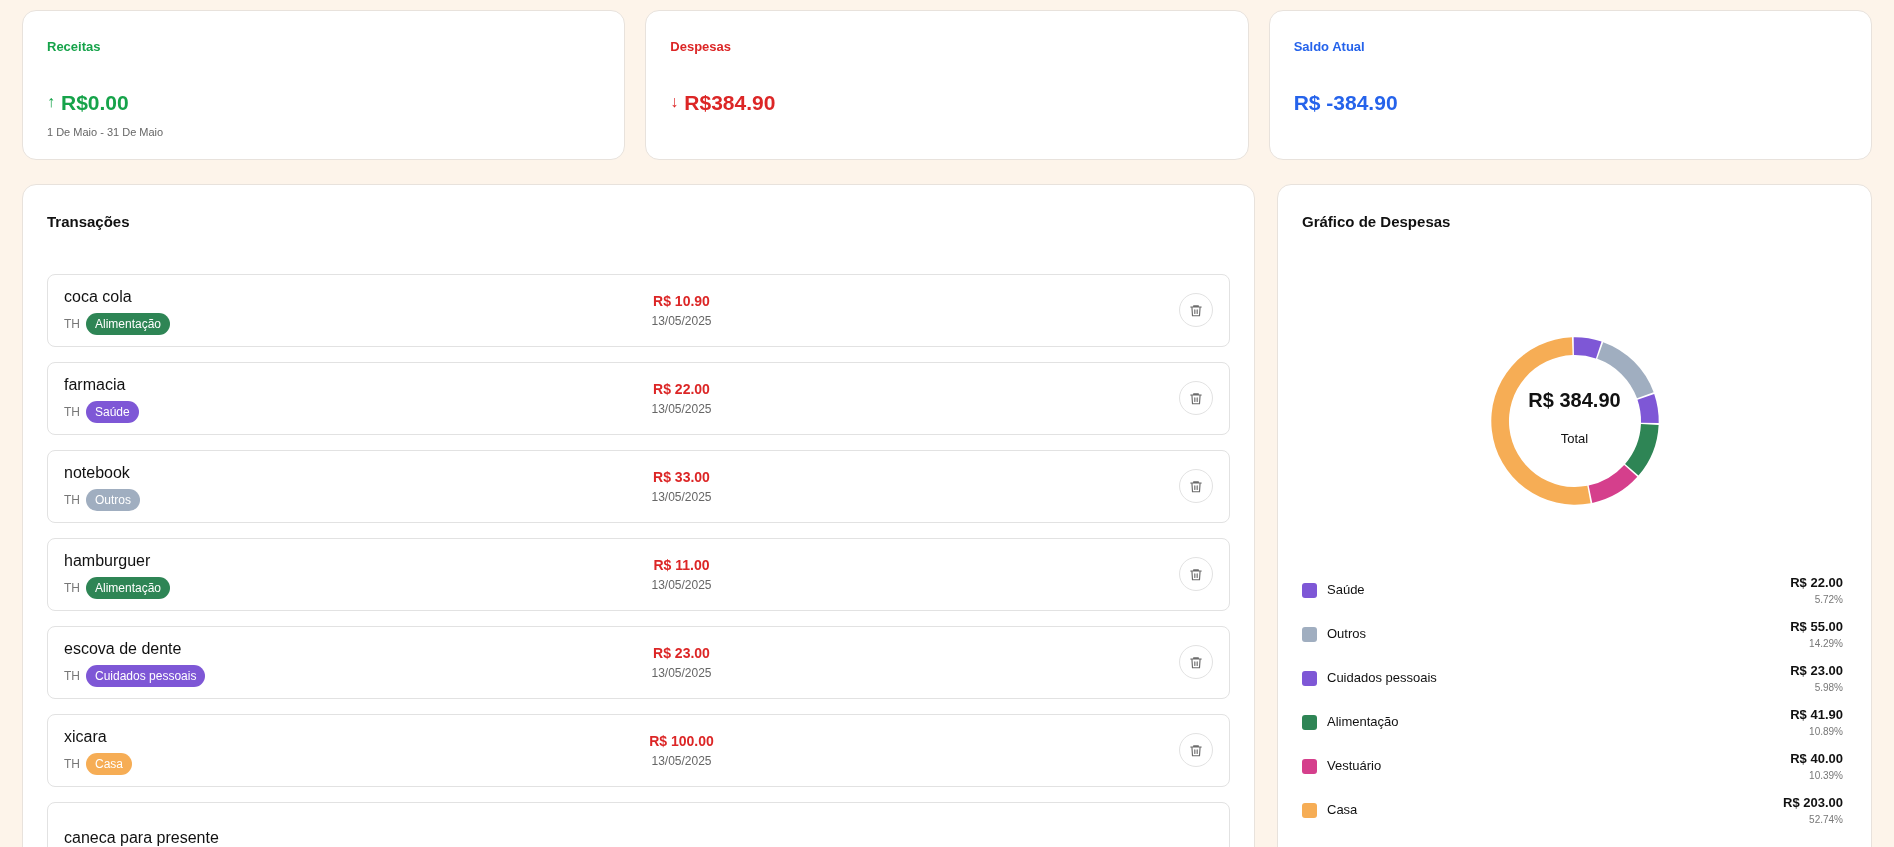 This screenshot has height=847, width=1894. Describe the element at coordinates (109, 764) in the screenshot. I see `category-tag: Casa` at that location.